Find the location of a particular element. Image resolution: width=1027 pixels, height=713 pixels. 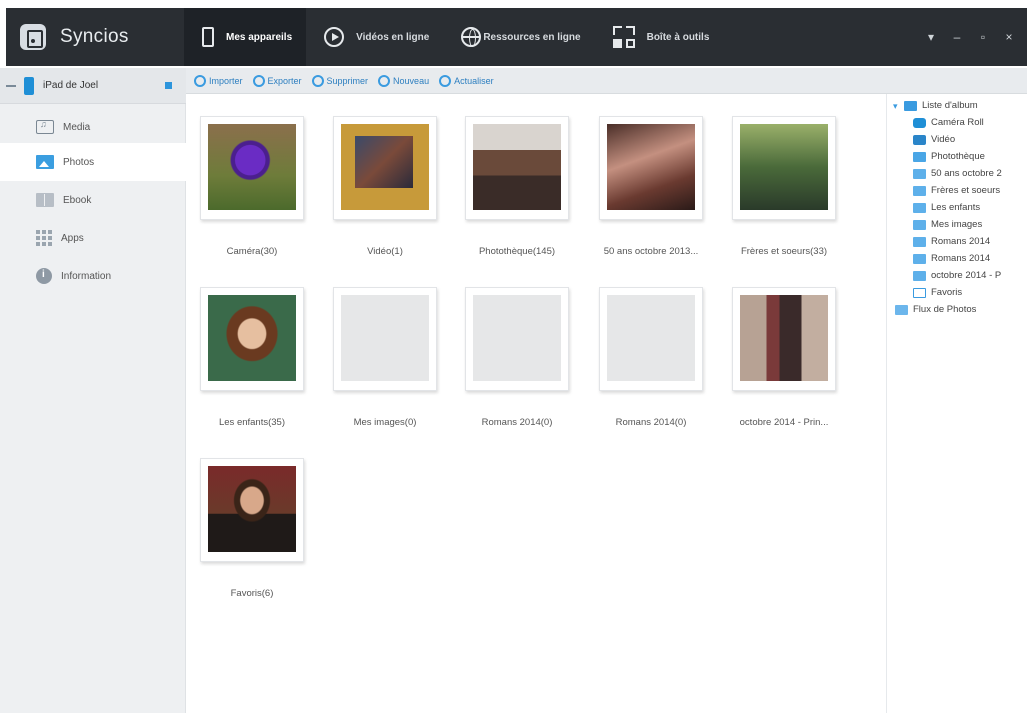

tree-root: ▾ Liste d'album is located at coordinates (935, 105).